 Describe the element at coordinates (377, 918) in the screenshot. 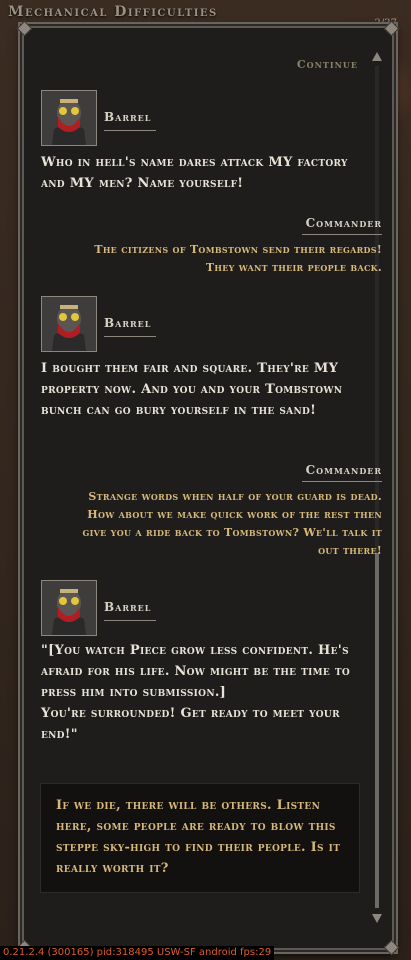

I see `scroll-down-arrow-icon` at that location.